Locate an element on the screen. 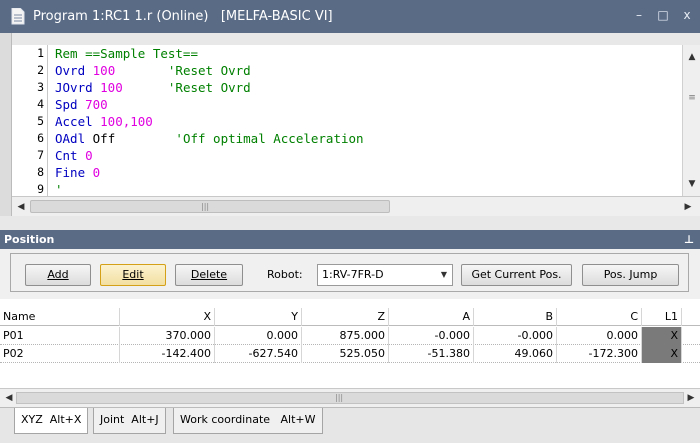 The height and width of the screenshot is (443, 700). column-header: X is located at coordinates (167, 317).